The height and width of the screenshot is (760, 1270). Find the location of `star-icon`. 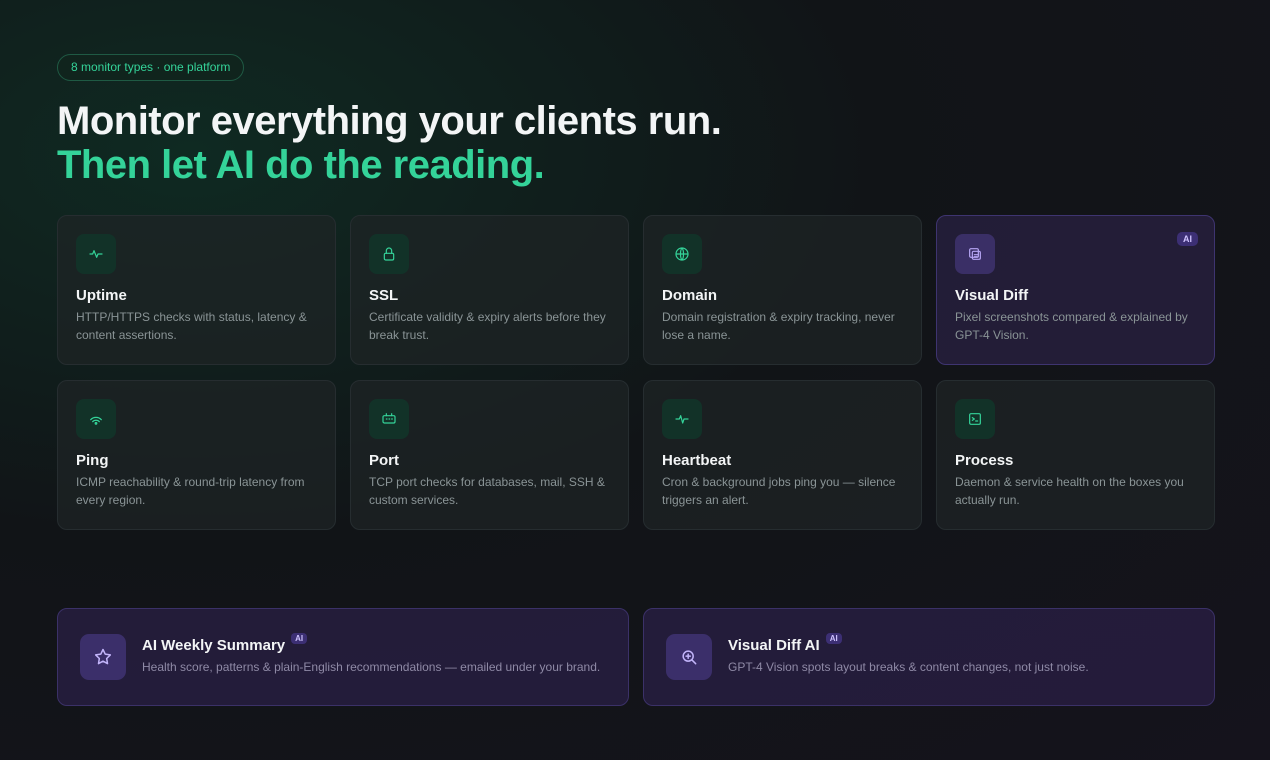

star-icon is located at coordinates (103, 657).